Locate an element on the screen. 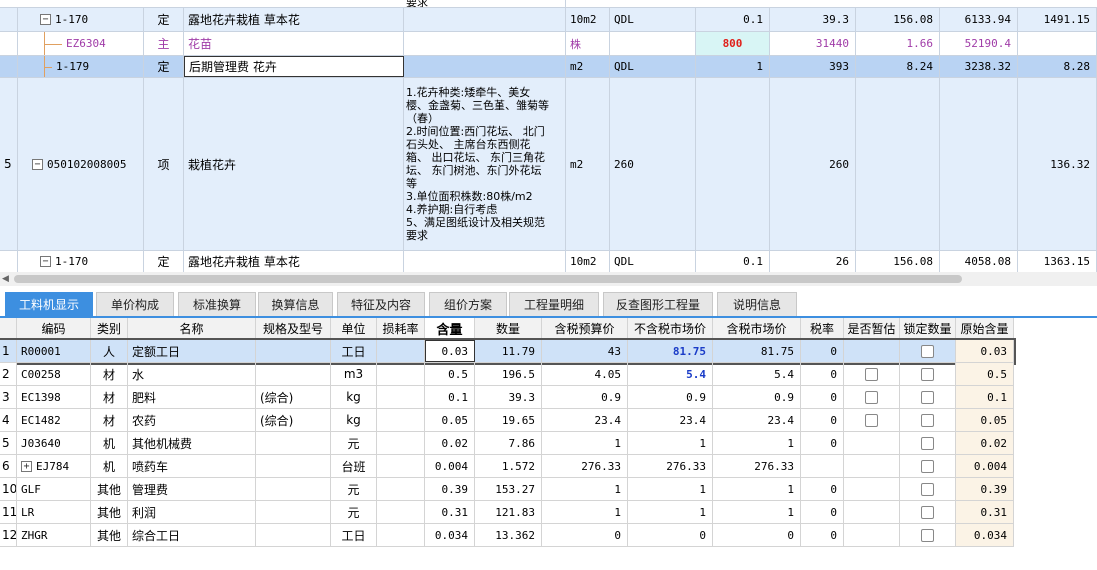 This screenshot has height=570, width=1097. grid-cell-price: 31440 is located at coordinates (813, 43).